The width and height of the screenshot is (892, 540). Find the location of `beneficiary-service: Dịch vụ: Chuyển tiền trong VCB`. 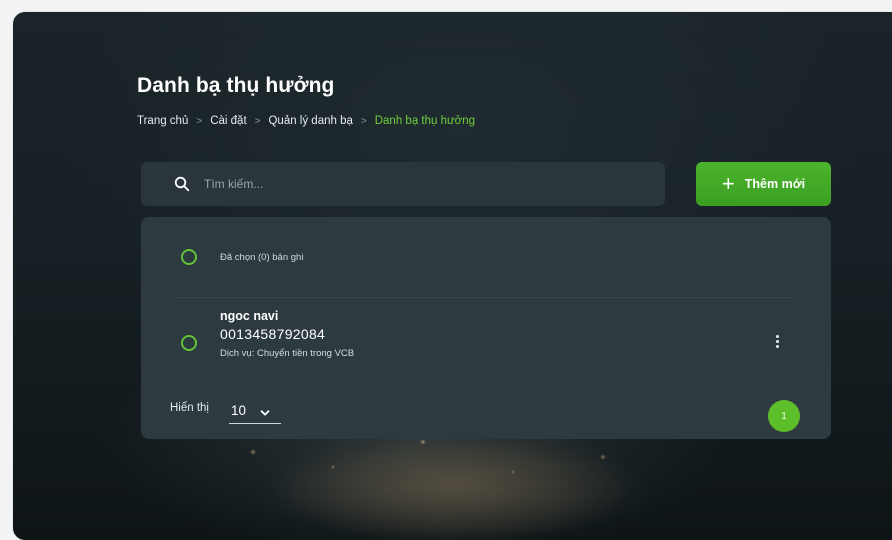

beneficiary-service: Dịch vụ: Chuyển tiền trong VCB is located at coordinates (287, 353).